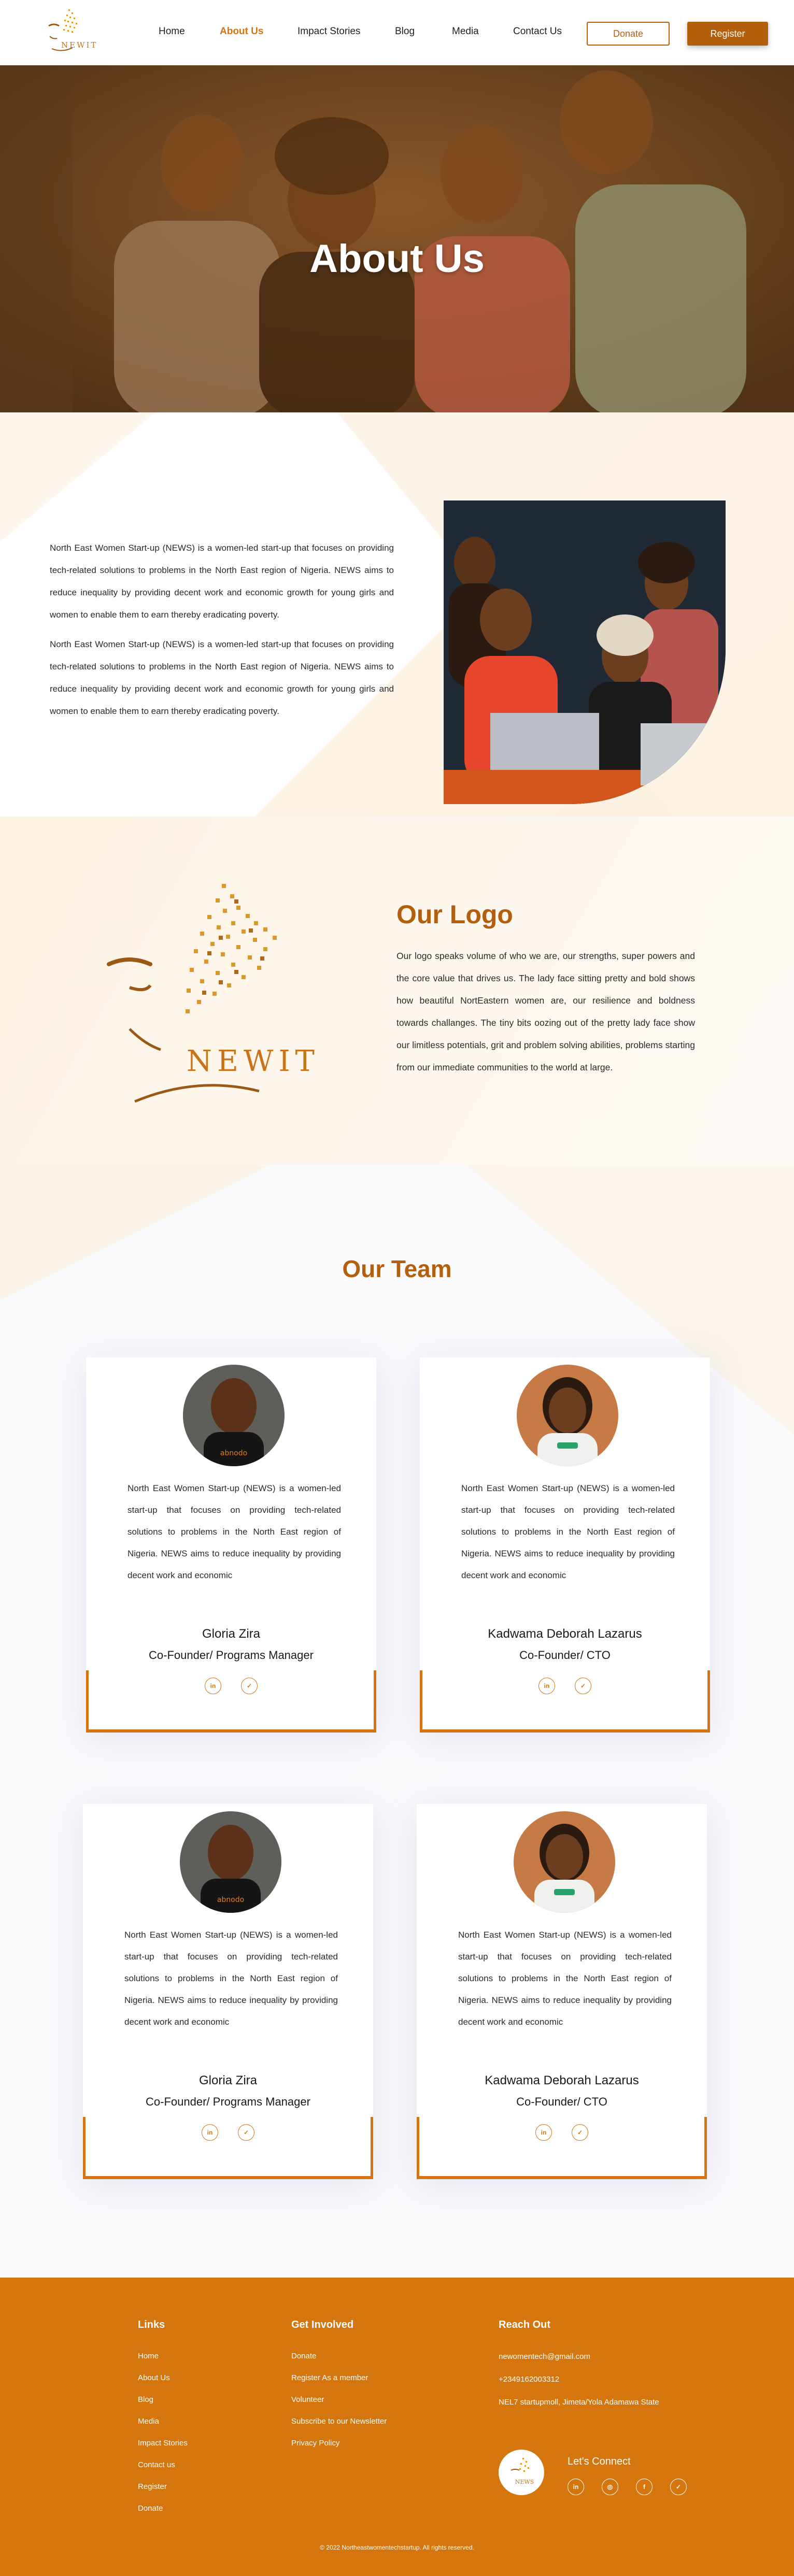  What do you see at coordinates (253, 1061) in the screenshot?
I see `logo-wordmark-large: NEWIT` at bounding box center [253, 1061].